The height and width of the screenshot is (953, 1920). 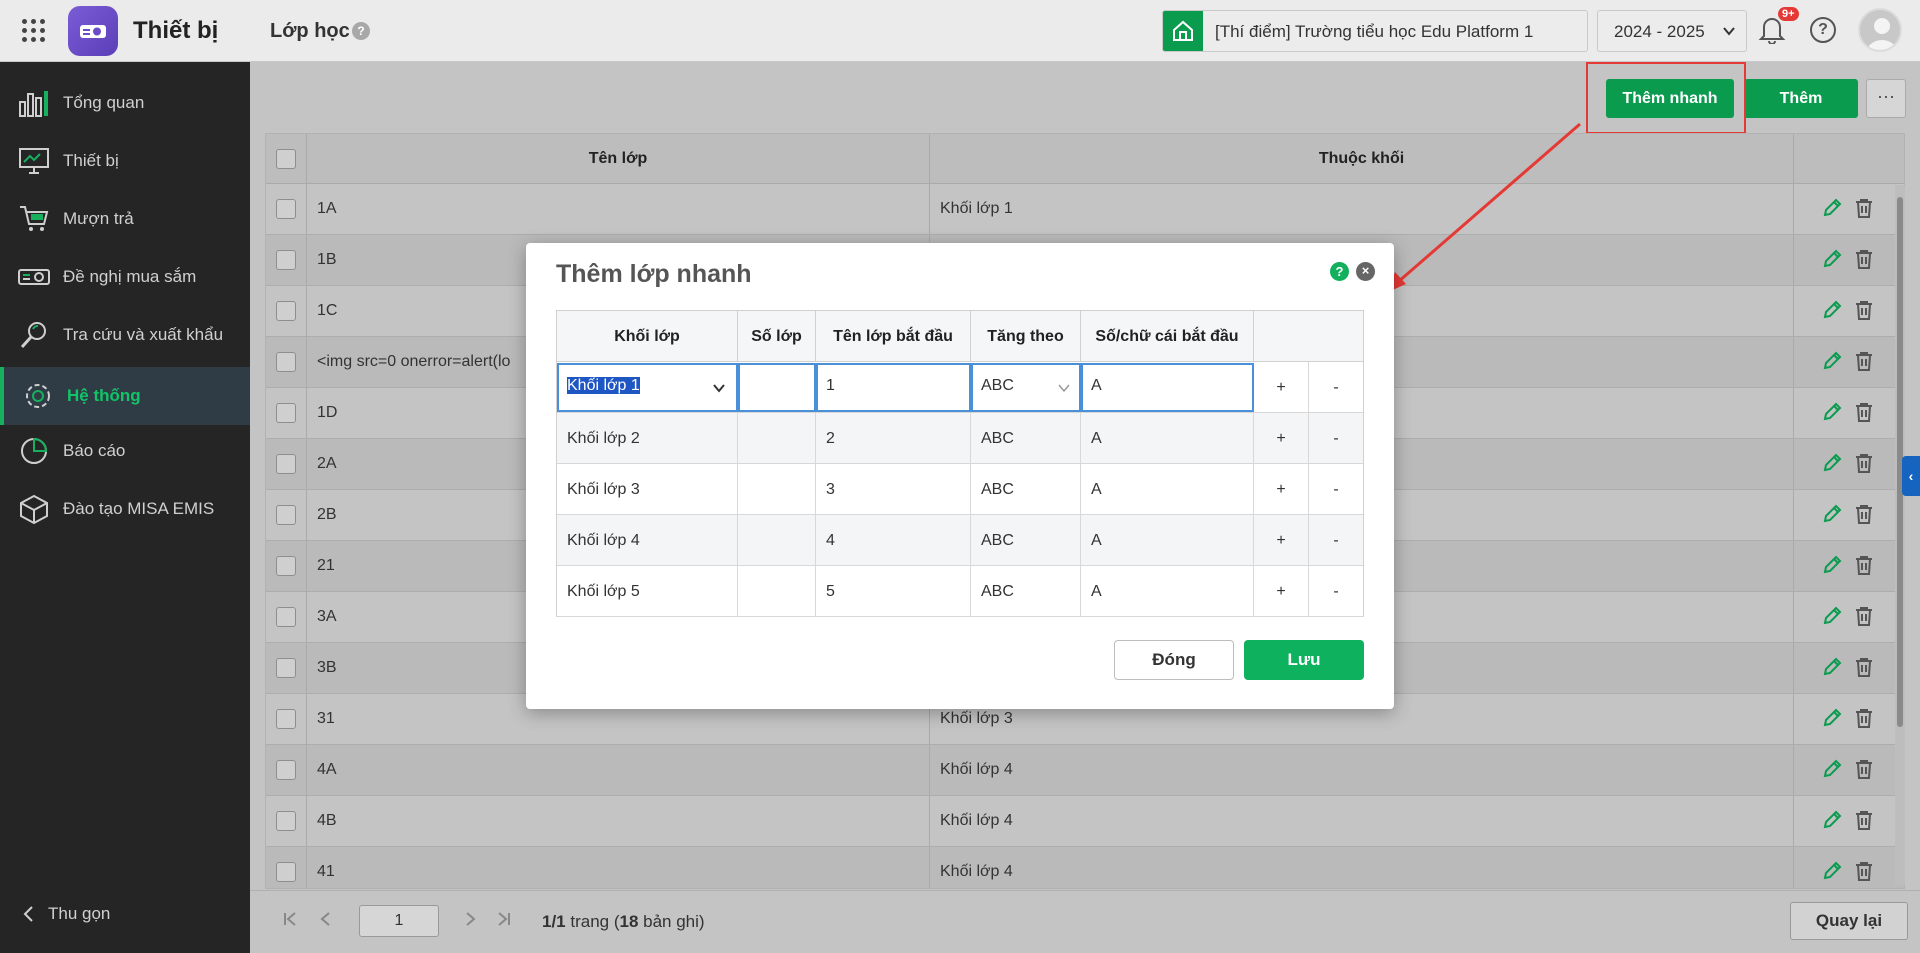 I want to click on sidebar-item-borrow: Mượn trả, so click(x=125, y=219).